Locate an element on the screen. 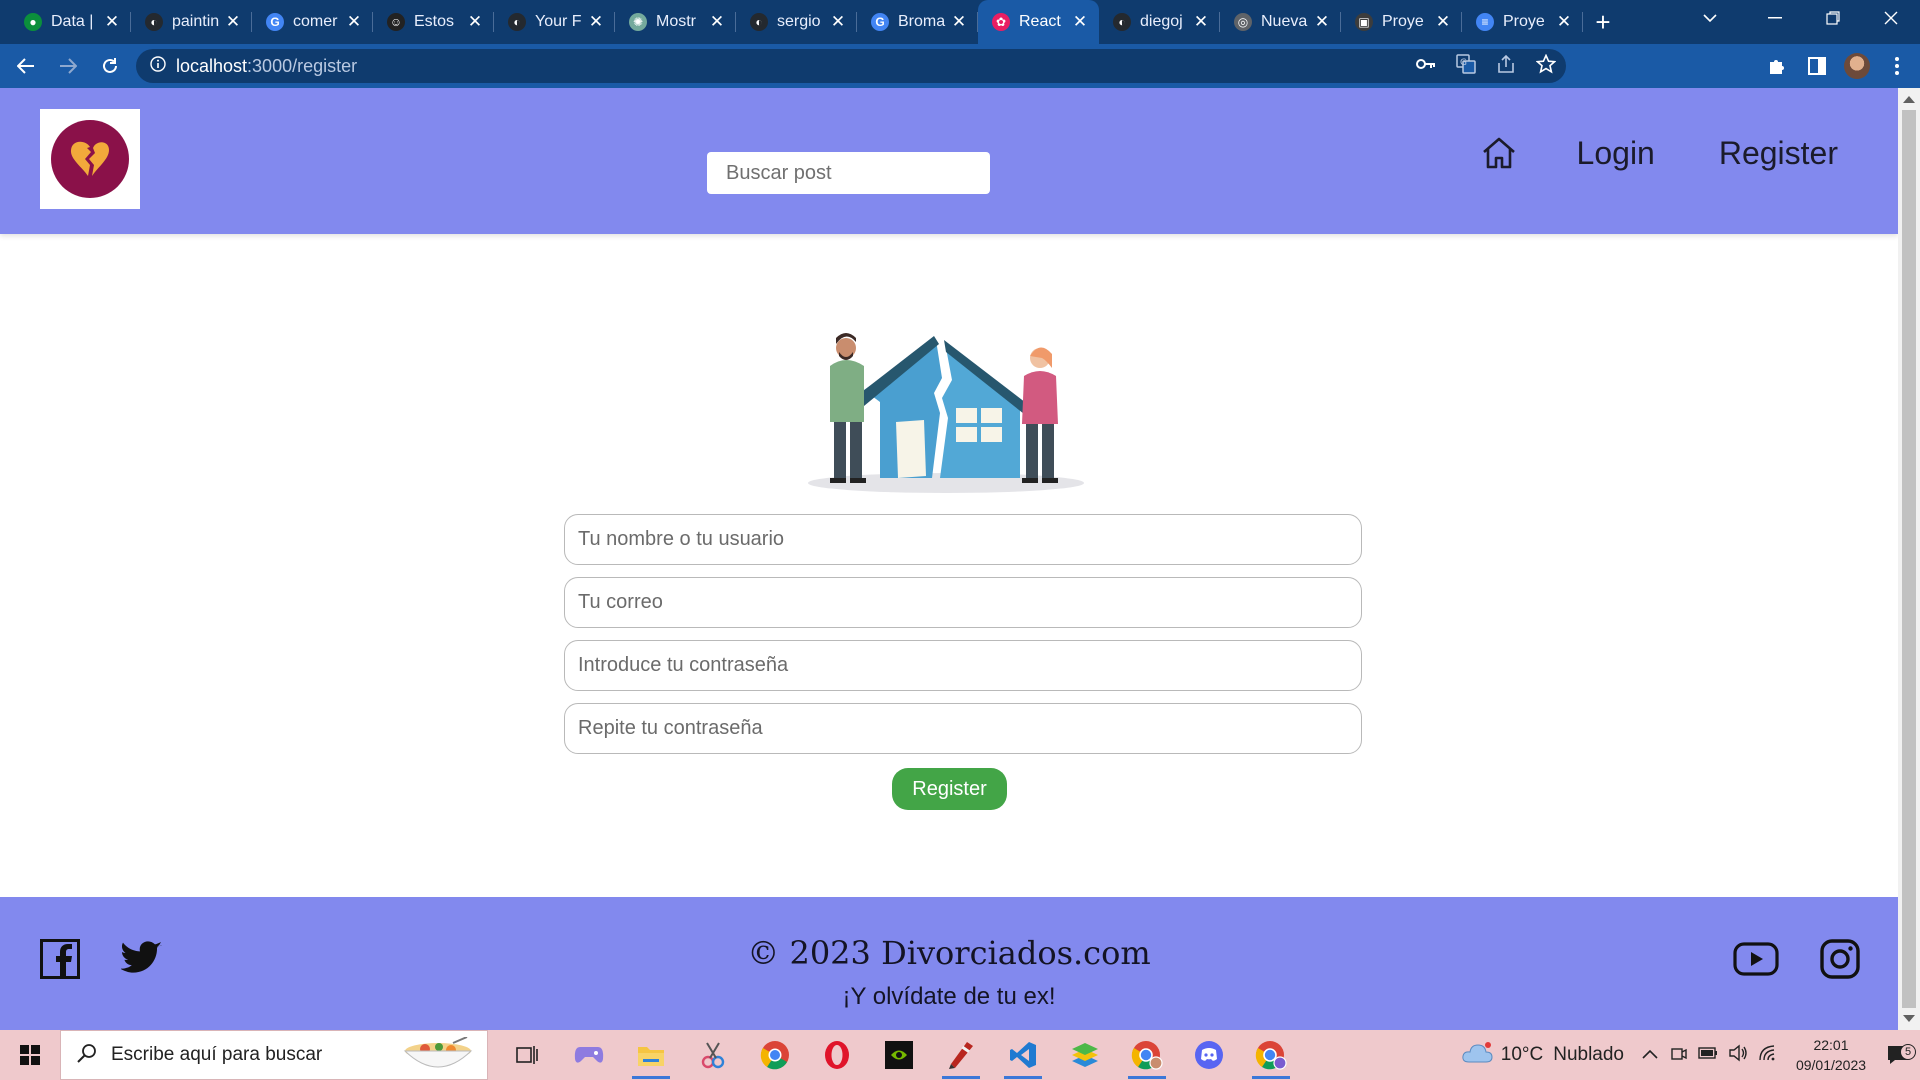 This screenshot has height=1080, width=1920. share-icon is located at coordinates (1506, 66).